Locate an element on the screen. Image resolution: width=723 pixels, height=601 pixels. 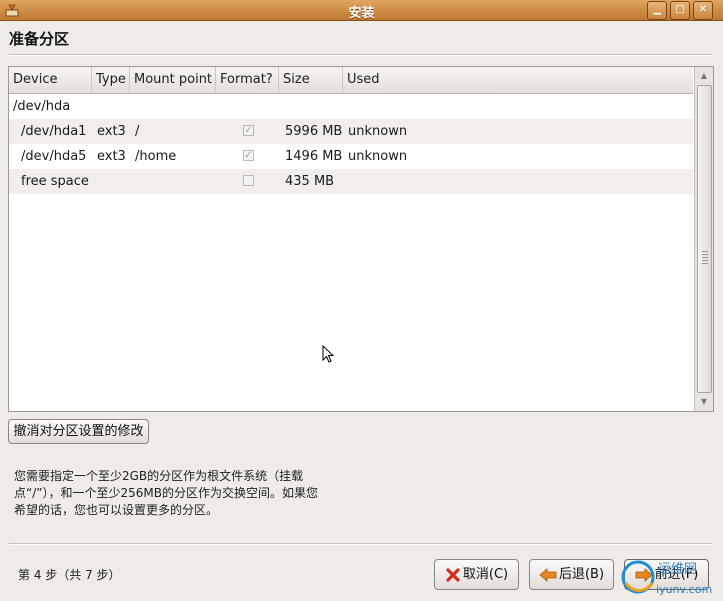
close-icon: ✕ is located at coordinates (703, 9).